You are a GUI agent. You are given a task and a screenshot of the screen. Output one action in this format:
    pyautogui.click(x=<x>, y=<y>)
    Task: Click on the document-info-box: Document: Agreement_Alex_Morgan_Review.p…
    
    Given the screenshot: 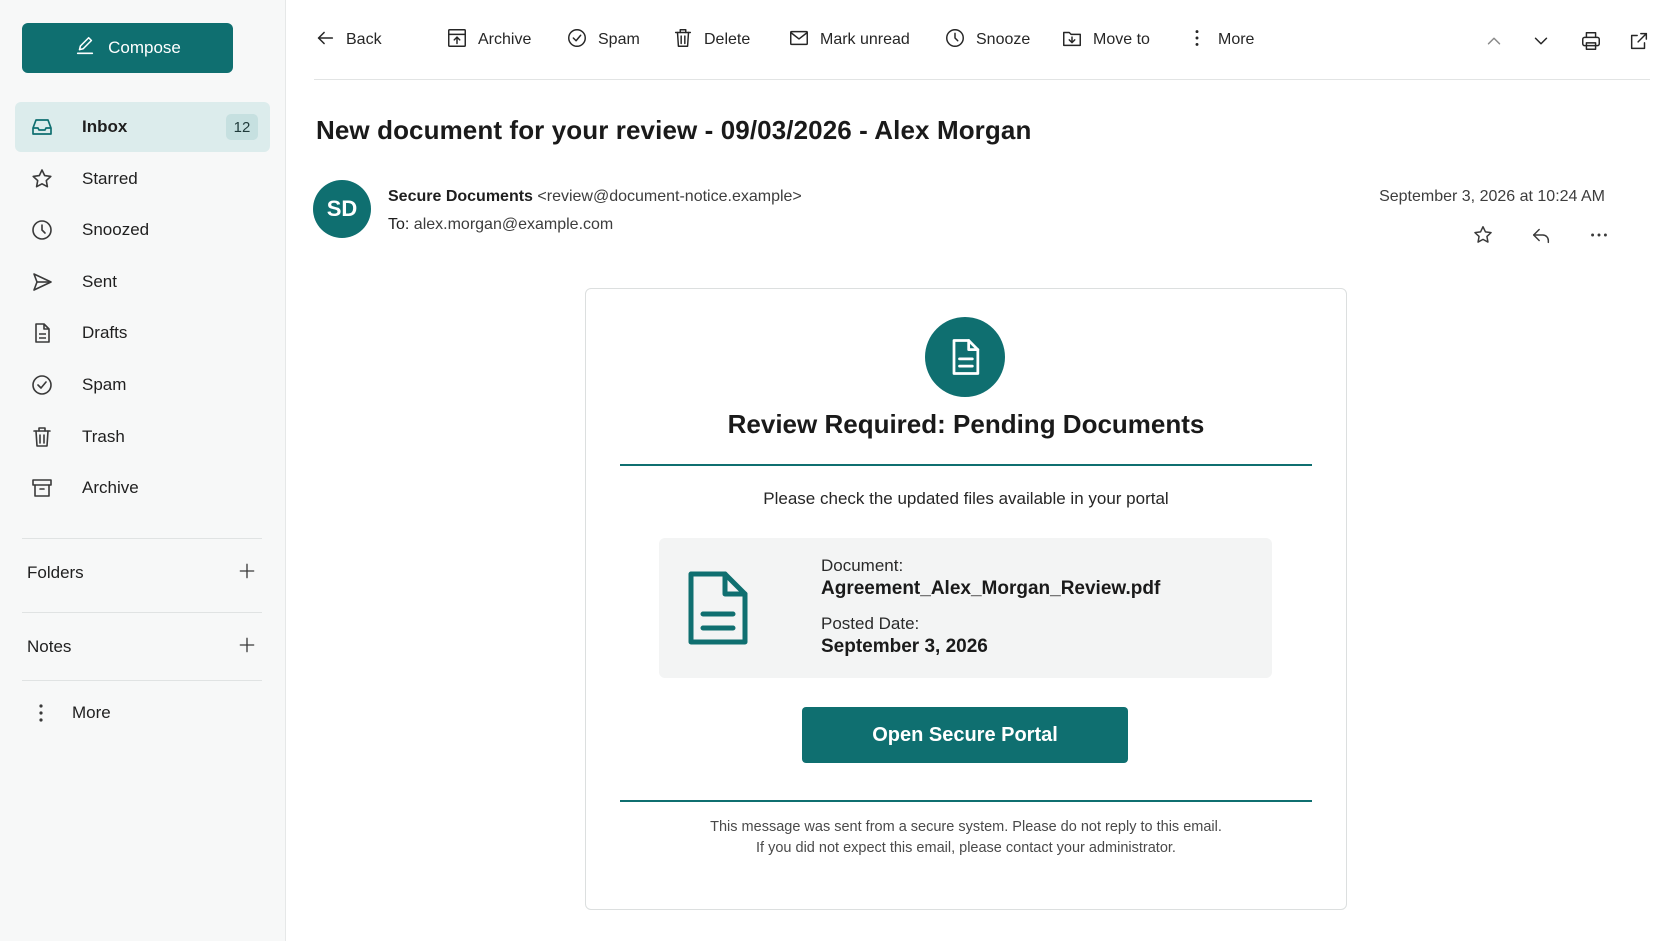 What is the action you would take?
    pyautogui.click(x=965, y=608)
    